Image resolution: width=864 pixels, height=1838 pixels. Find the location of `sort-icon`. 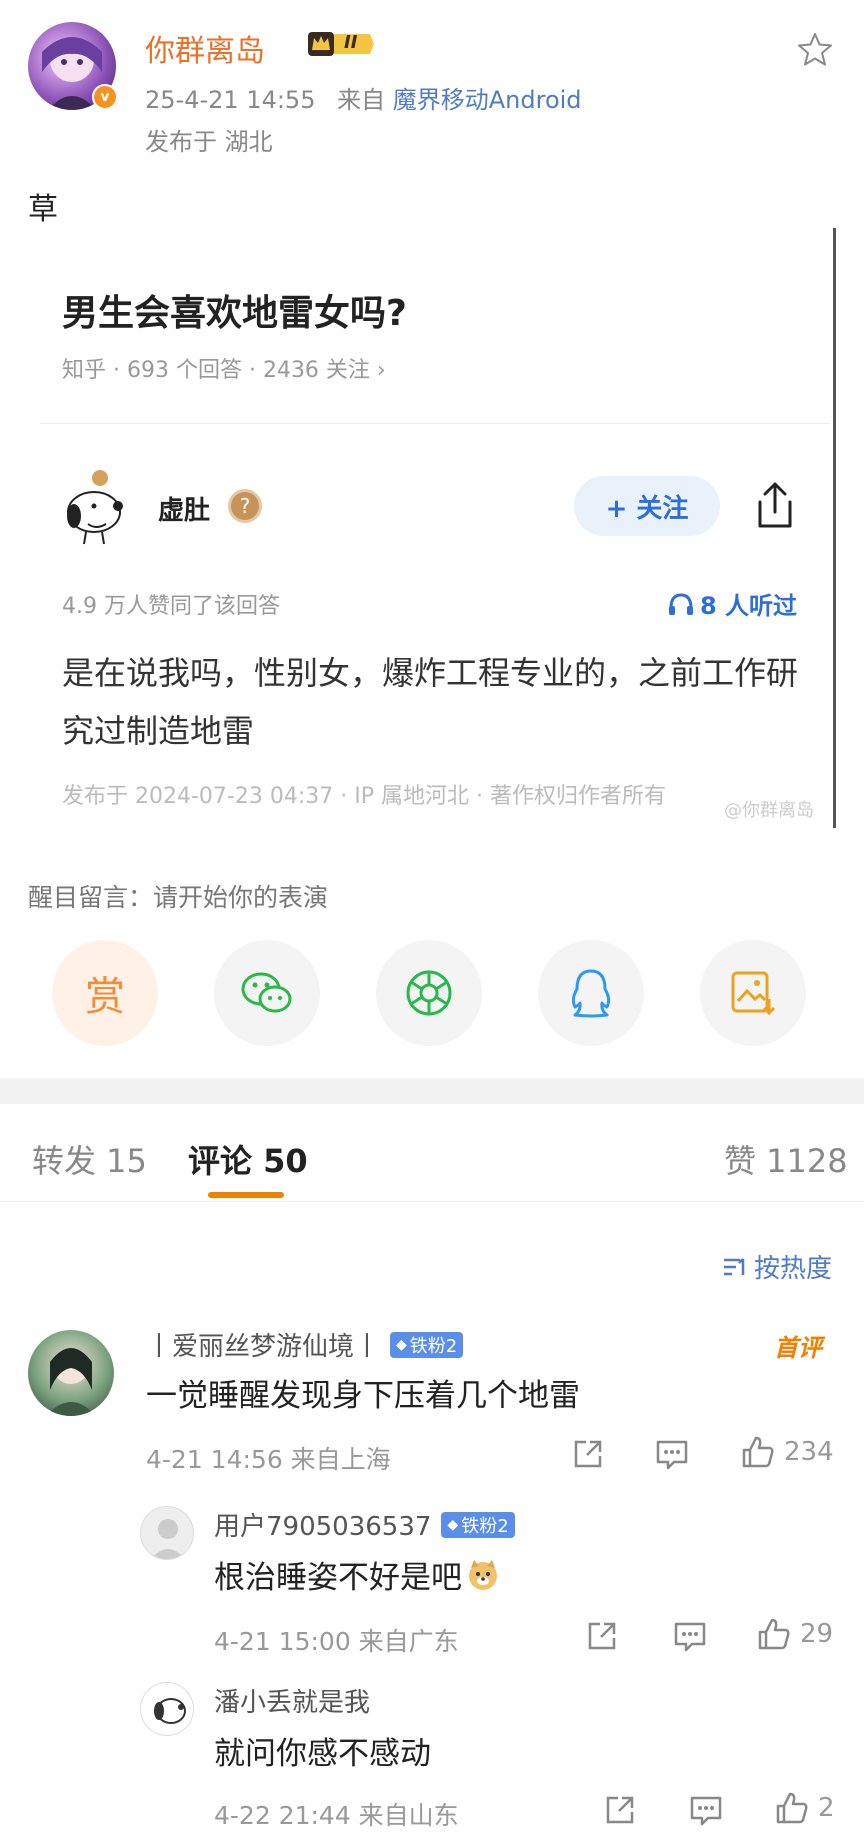

sort-icon is located at coordinates (734, 1266).